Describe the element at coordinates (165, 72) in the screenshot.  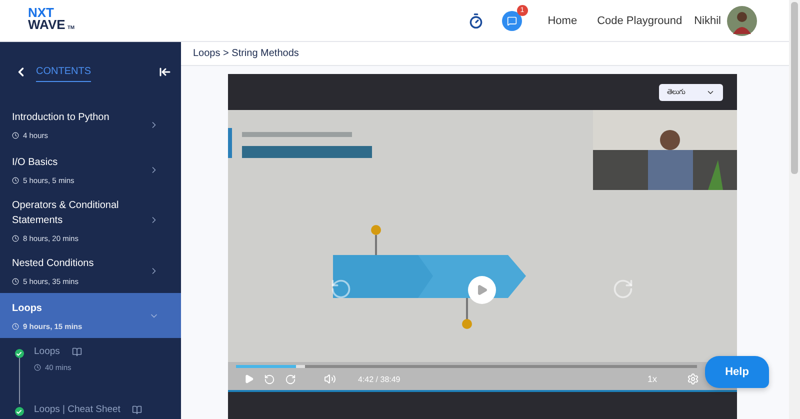
I see `collapse-icon` at that location.